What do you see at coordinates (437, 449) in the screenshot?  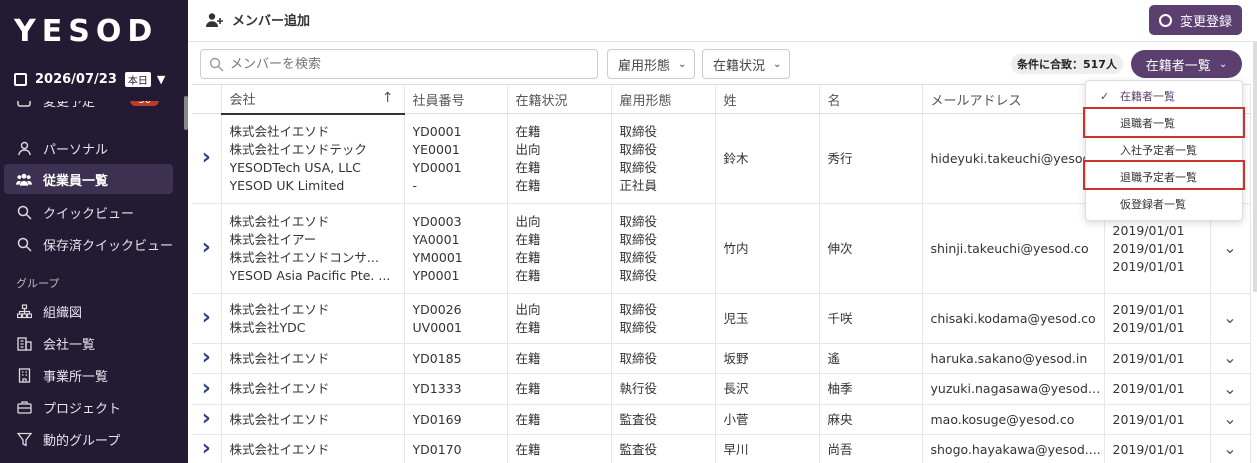 I see `cell-employee-id-line: YD0170` at bounding box center [437, 449].